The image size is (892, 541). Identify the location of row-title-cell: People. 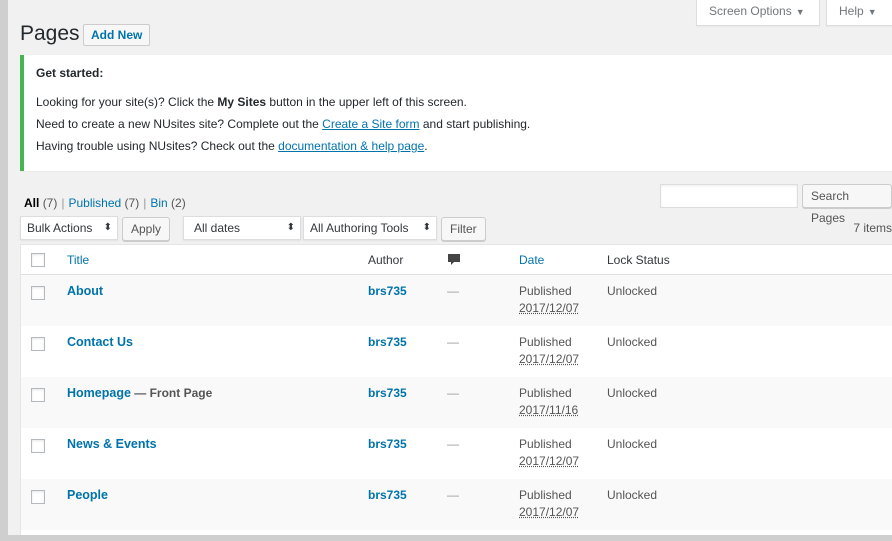
(87, 495).